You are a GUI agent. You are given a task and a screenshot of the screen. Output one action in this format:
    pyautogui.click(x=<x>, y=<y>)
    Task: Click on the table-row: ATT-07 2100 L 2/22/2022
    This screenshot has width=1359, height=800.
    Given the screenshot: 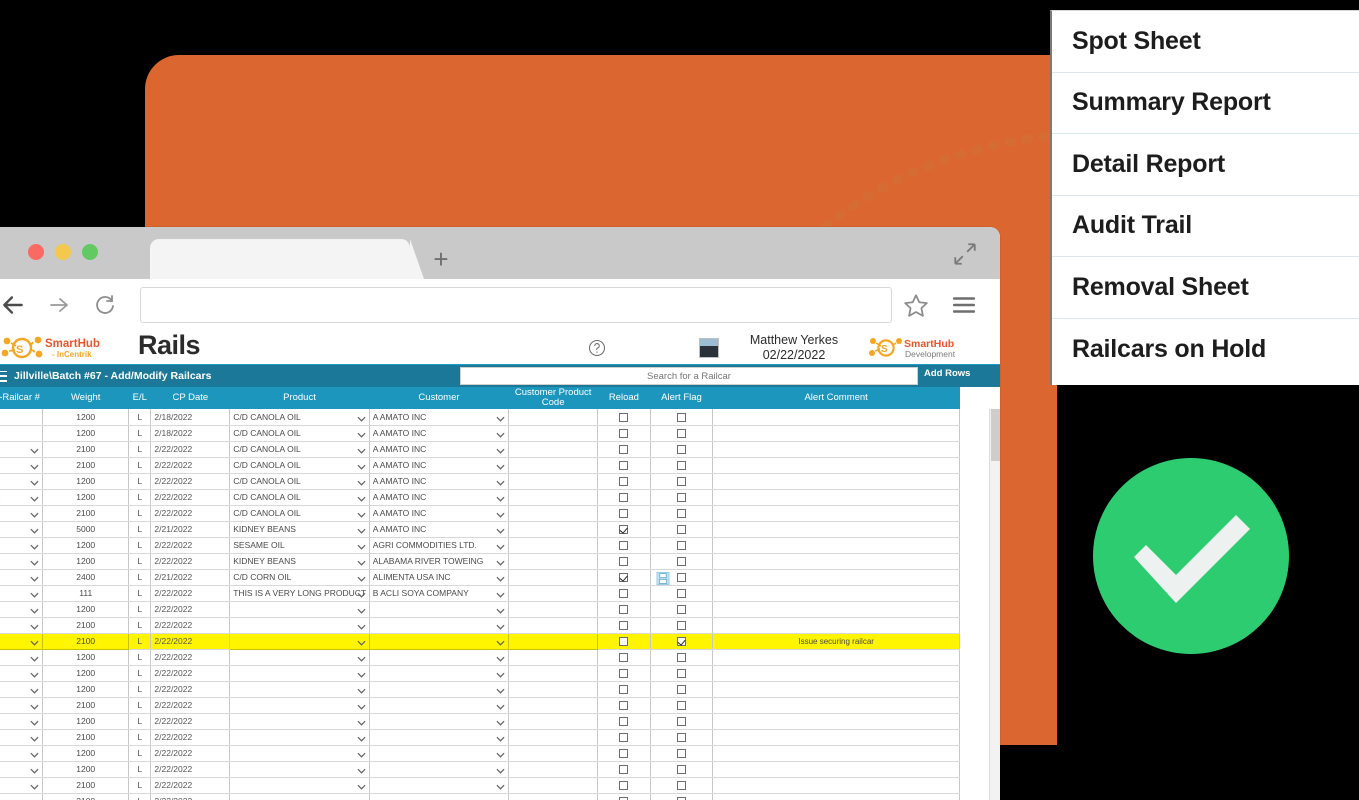 What is the action you would take?
    pyautogui.click(x=480, y=705)
    